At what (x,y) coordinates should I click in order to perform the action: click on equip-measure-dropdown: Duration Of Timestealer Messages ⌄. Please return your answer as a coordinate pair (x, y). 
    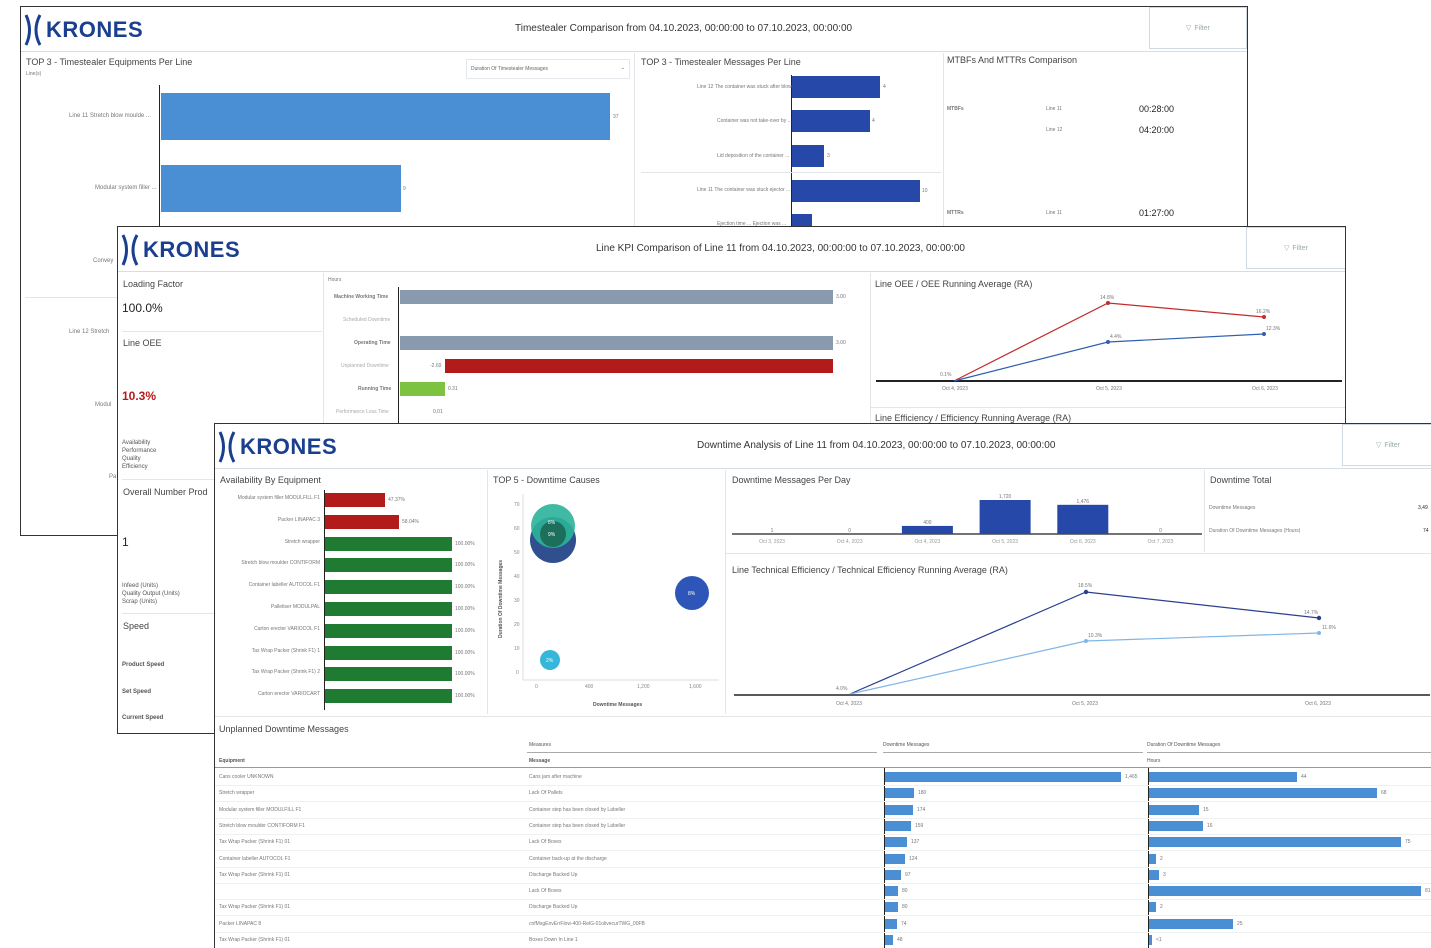
    Looking at the image, I should click on (548, 69).